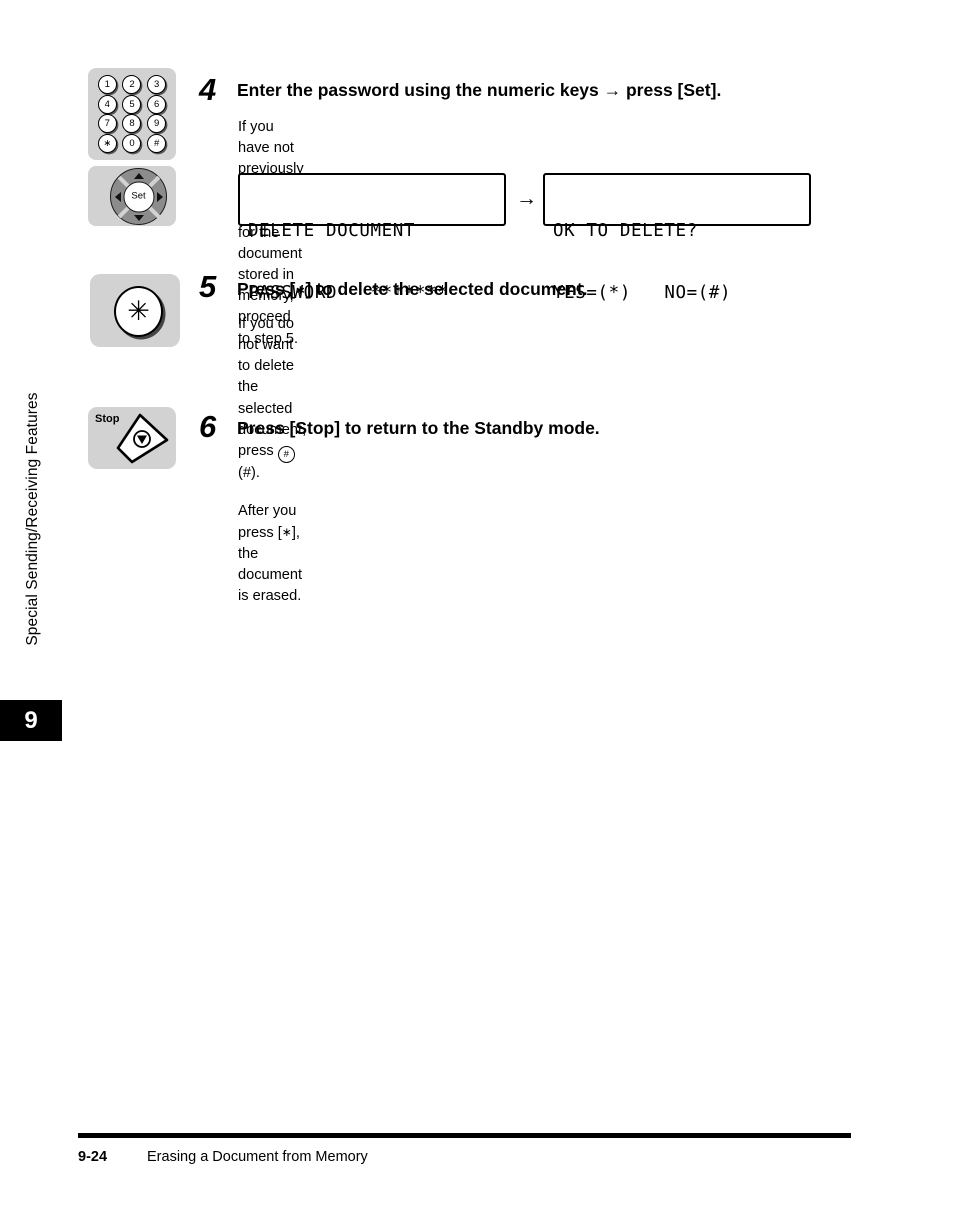 The image size is (954, 1227). I want to click on lcd-display-password-entry: DELETE DOCUMENT PASSWORD *******, so click(372, 238).